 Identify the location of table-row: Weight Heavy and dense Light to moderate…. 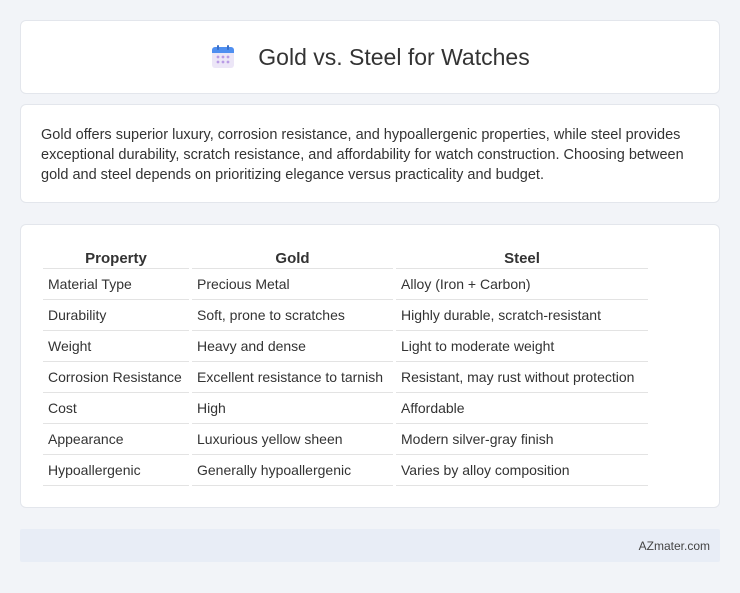
(345, 346).